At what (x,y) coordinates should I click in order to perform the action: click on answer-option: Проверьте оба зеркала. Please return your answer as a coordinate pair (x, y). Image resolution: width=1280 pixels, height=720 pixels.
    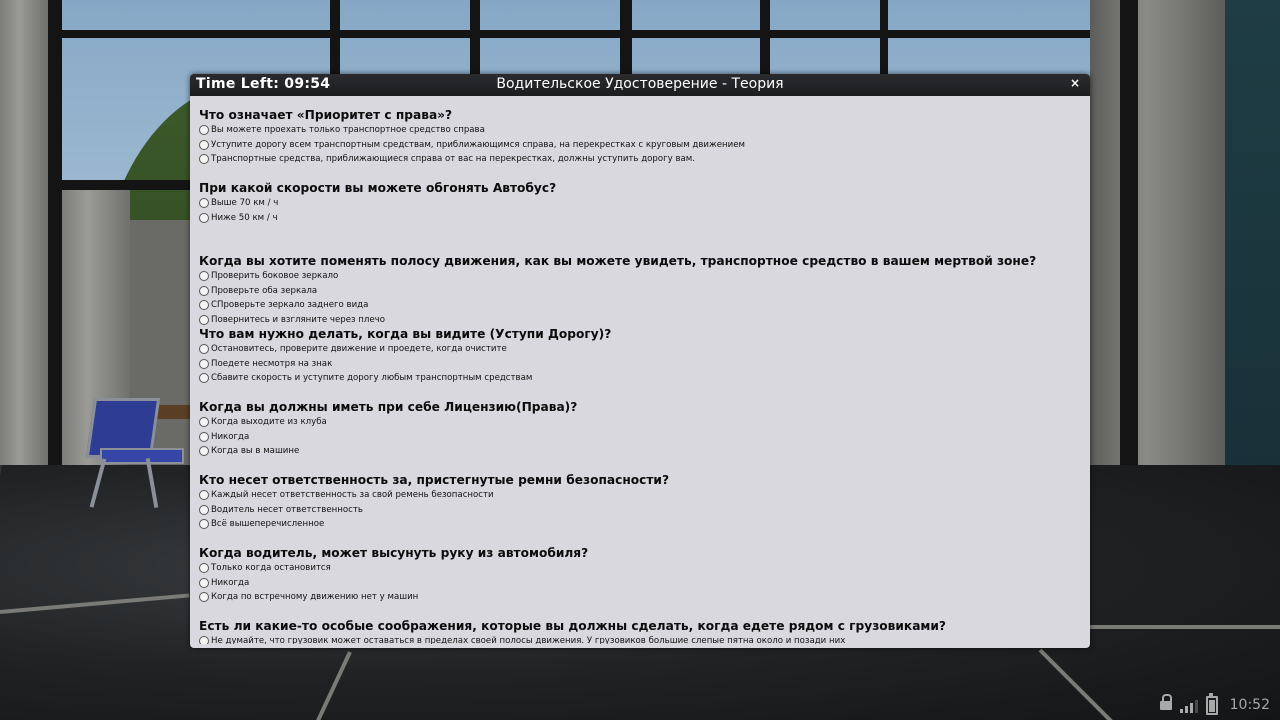
    Looking at the image, I should click on (639, 291).